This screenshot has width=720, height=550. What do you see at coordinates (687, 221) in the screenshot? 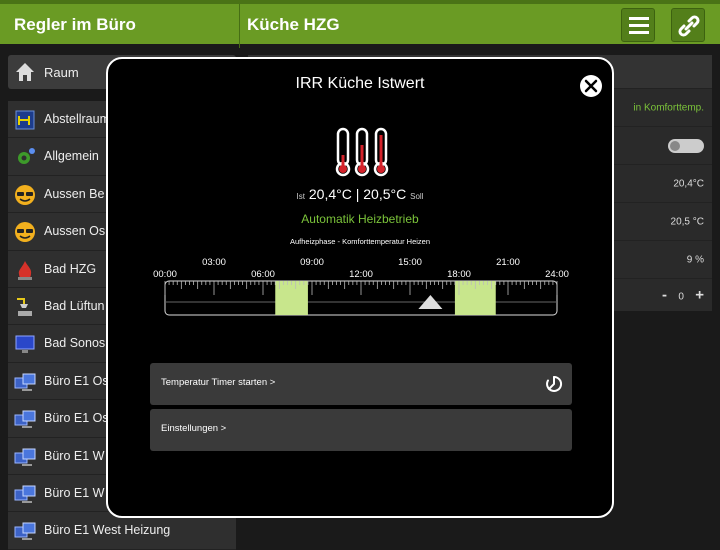
I see `sollwert-value: 20,5 °C` at bounding box center [687, 221].